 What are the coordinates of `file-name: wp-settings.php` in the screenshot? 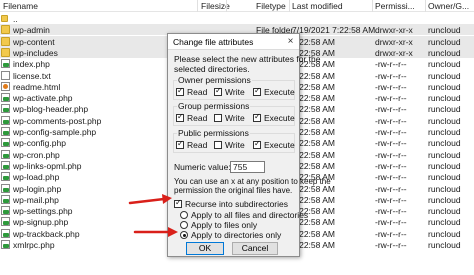 It's located at (43, 211).